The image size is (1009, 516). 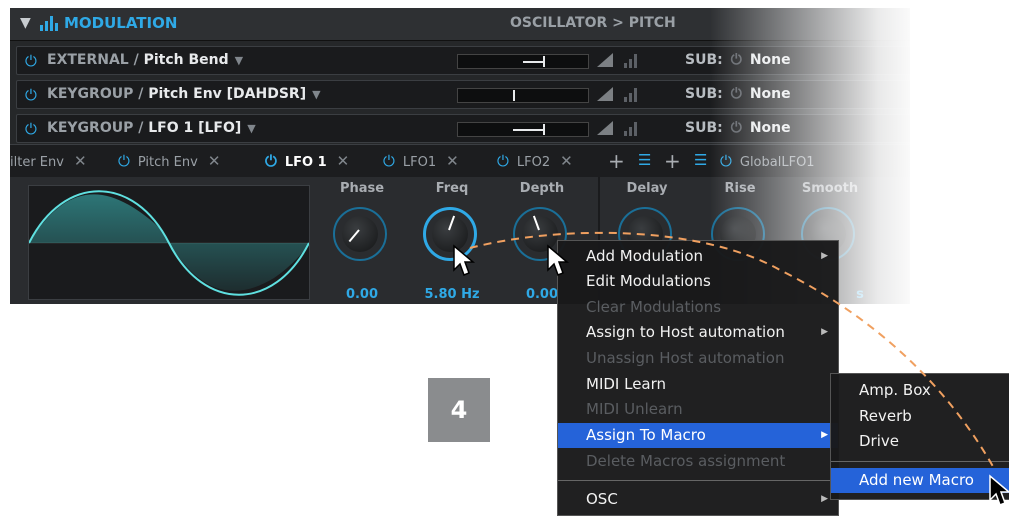 I want to click on knob-label-smooth: Smooth, so click(x=830, y=188).